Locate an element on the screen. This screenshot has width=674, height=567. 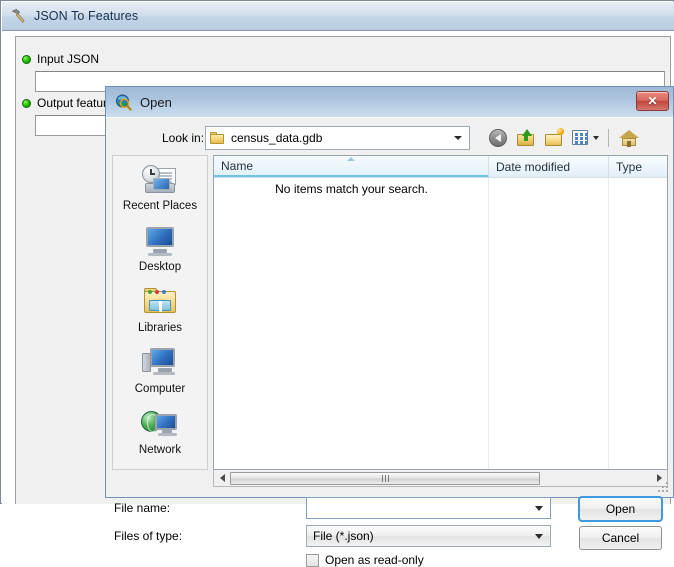
filename-label: File name: is located at coordinates (142, 508).